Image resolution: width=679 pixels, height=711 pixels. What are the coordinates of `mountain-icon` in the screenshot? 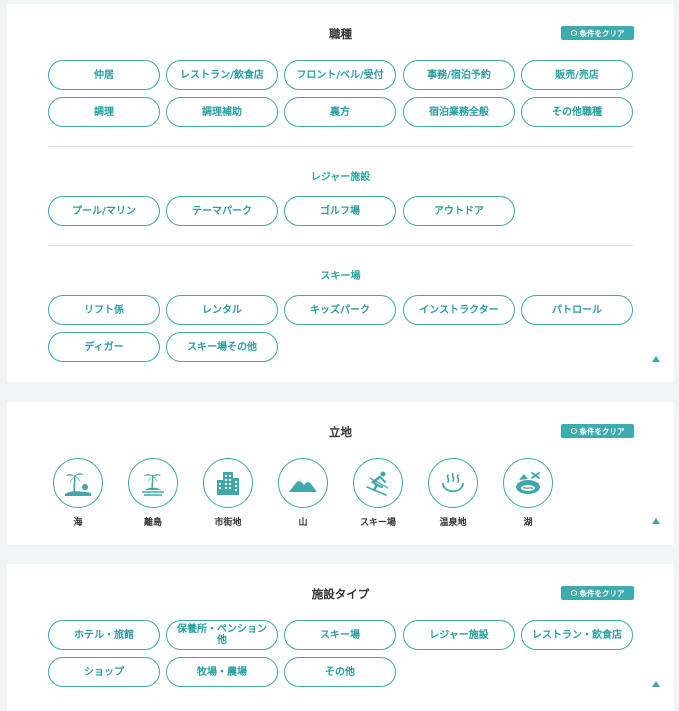 It's located at (303, 483).